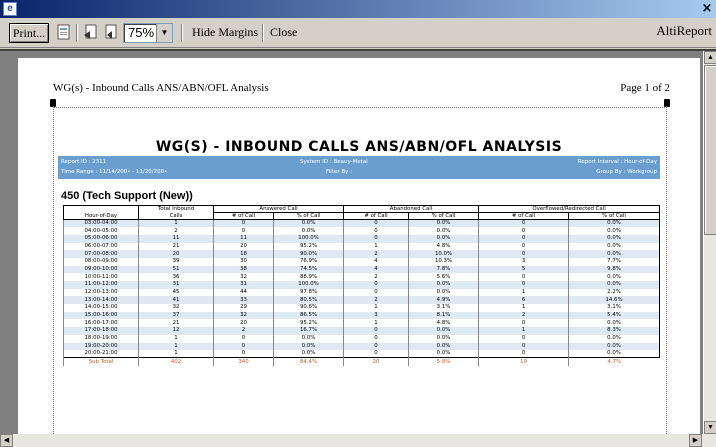  I want to click on table-row: 15:00-16:00 37 32 86.5% 3 8.1% 2 5.4%, so click(361, 315).